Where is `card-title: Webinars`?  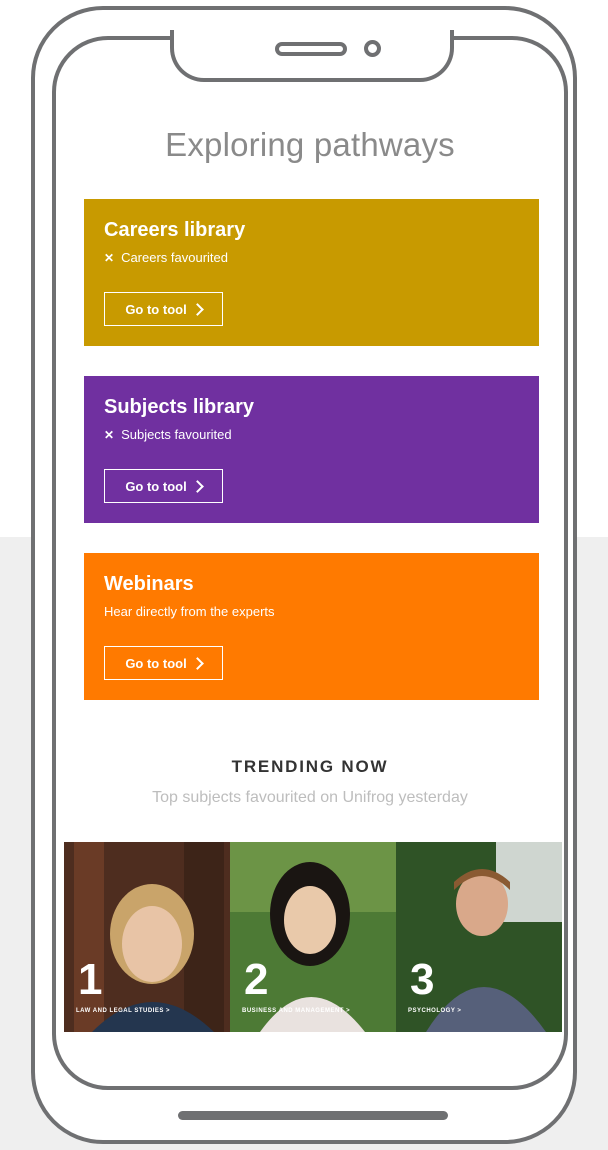
card-title: Webinars is located at coordinates (149, 584).